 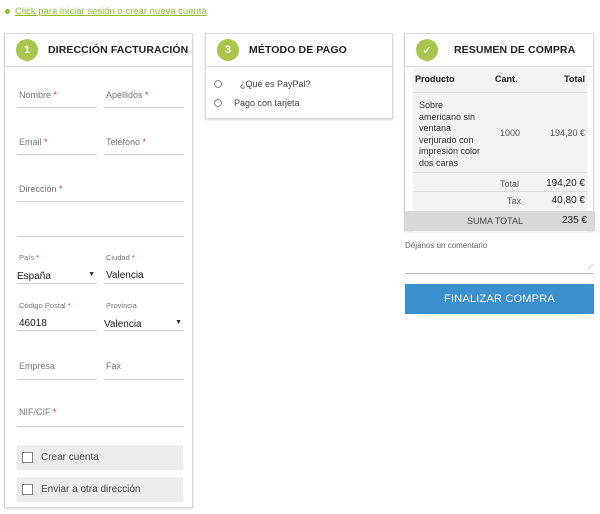 I want to click on bullet-icon, so click(x=7, y=11).